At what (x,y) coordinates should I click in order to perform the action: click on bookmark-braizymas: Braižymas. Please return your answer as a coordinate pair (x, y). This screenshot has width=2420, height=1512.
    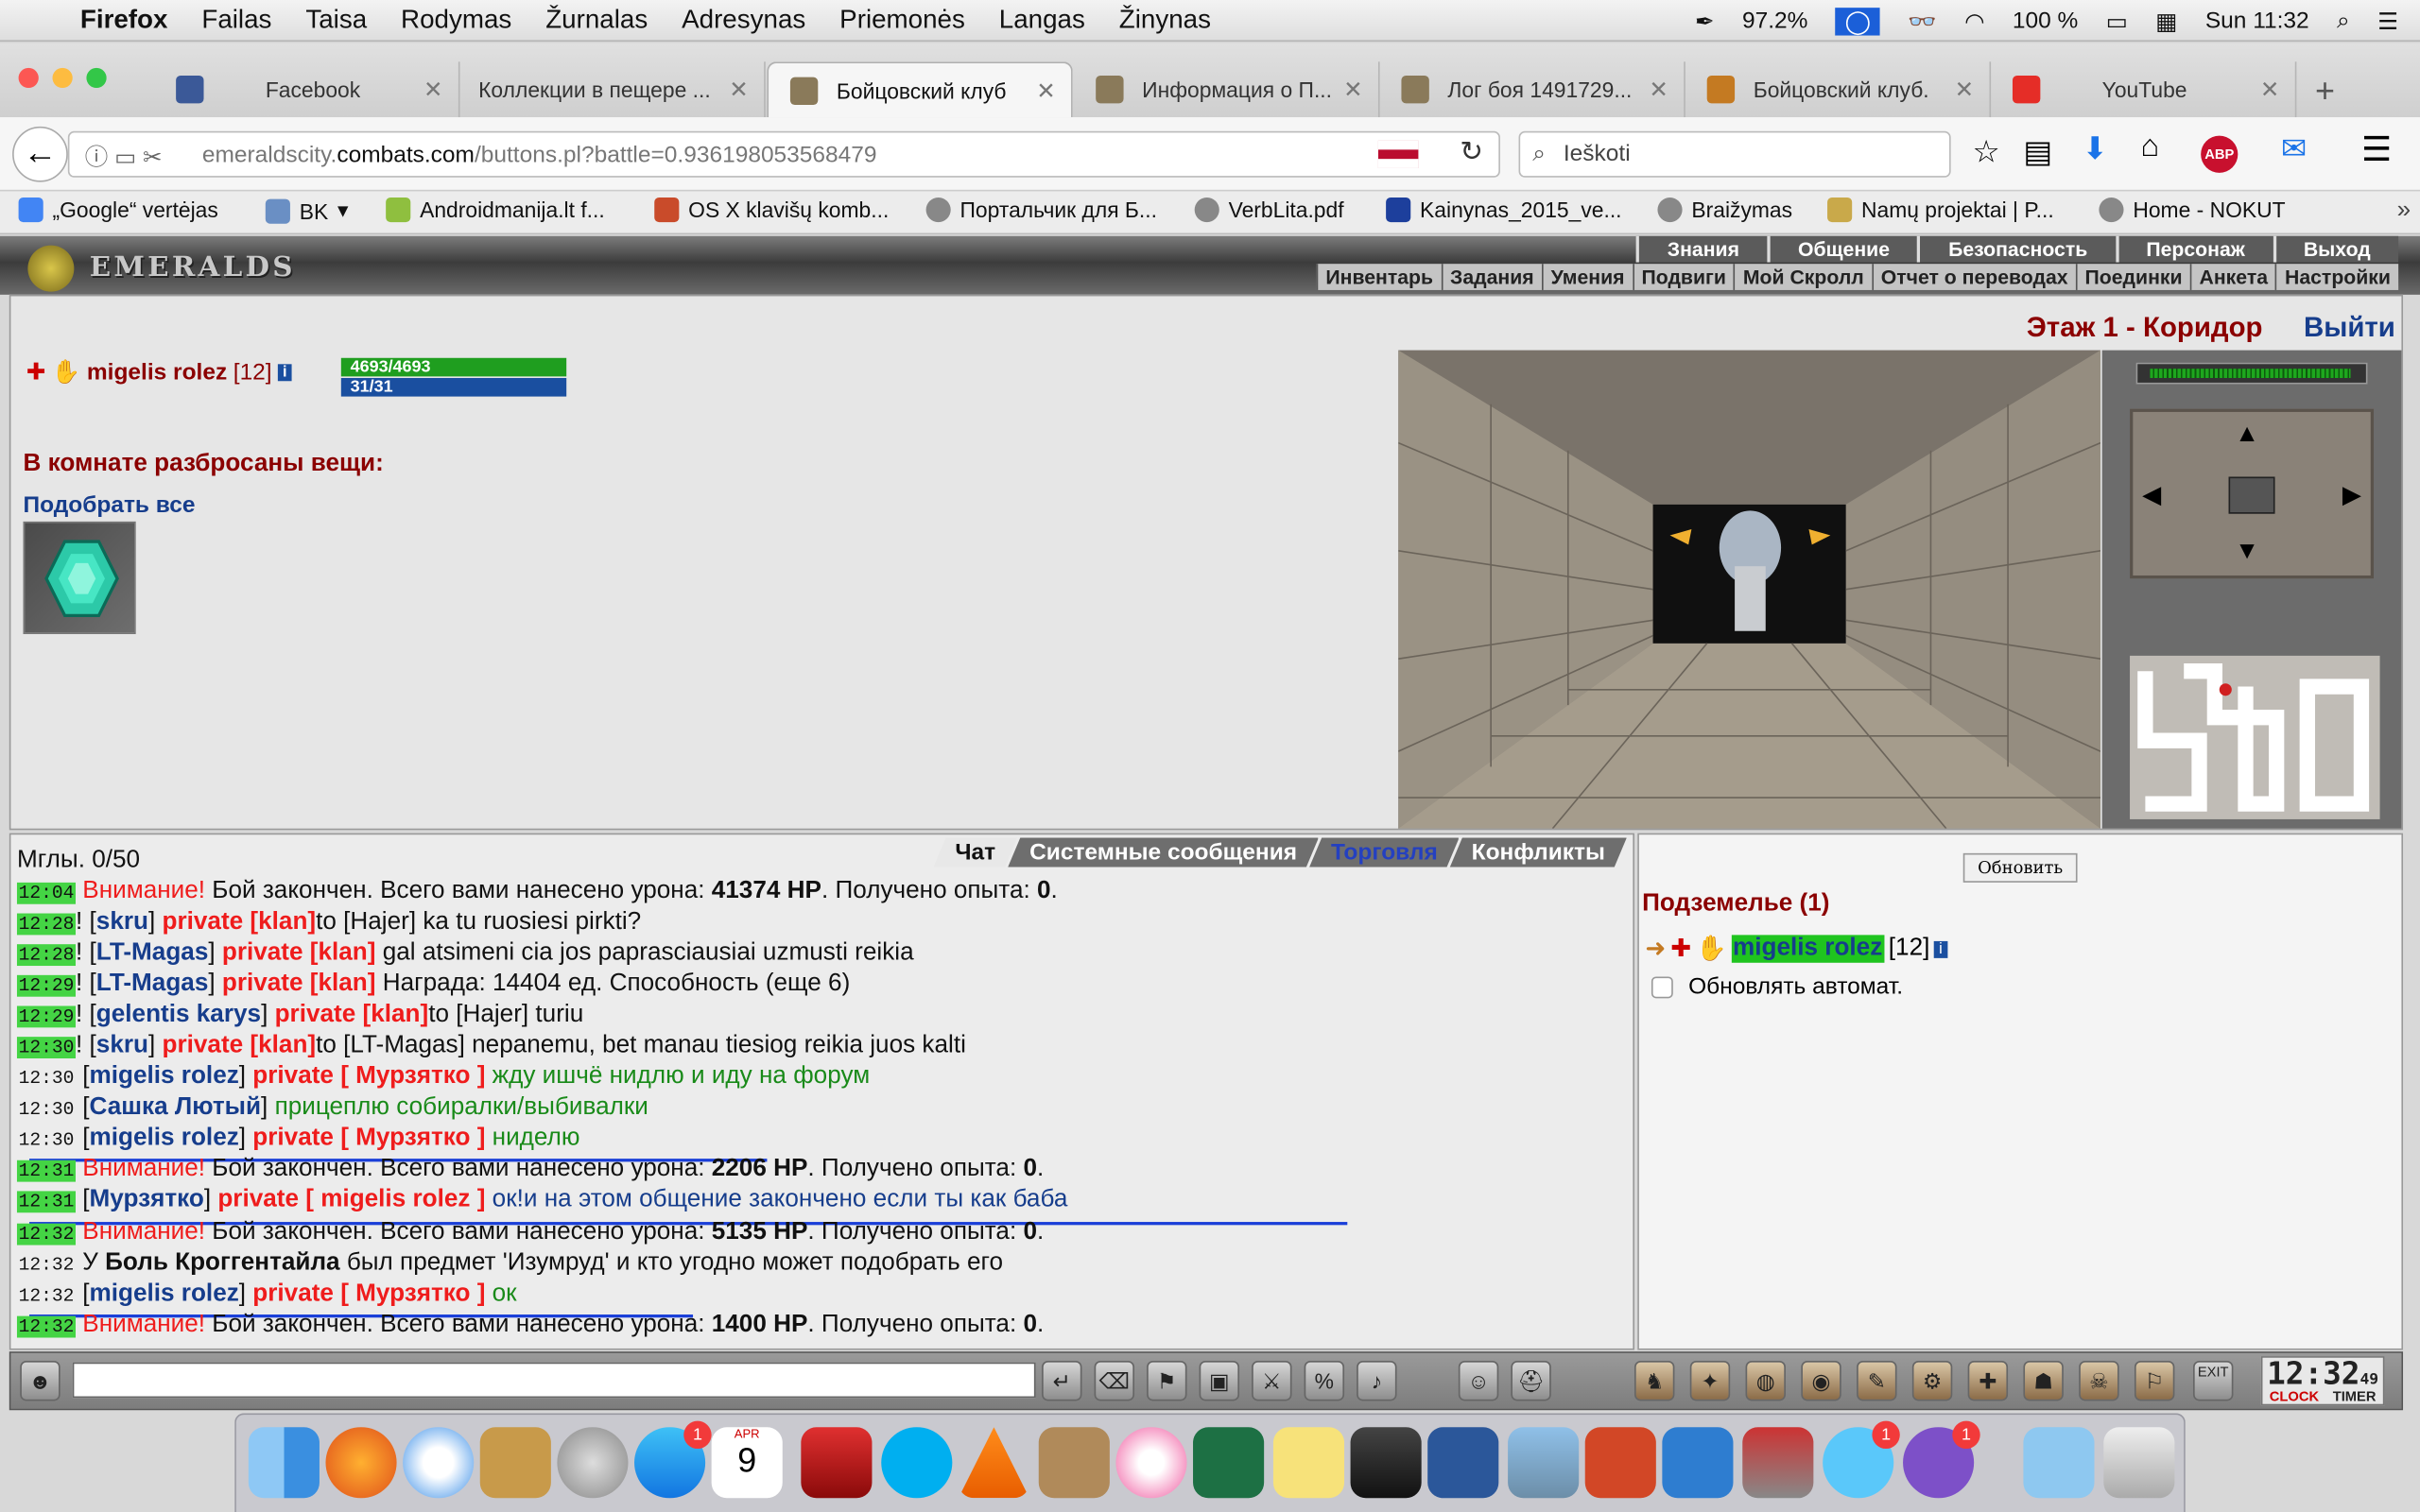
    Looking at the image, I should click on (1724, 210).